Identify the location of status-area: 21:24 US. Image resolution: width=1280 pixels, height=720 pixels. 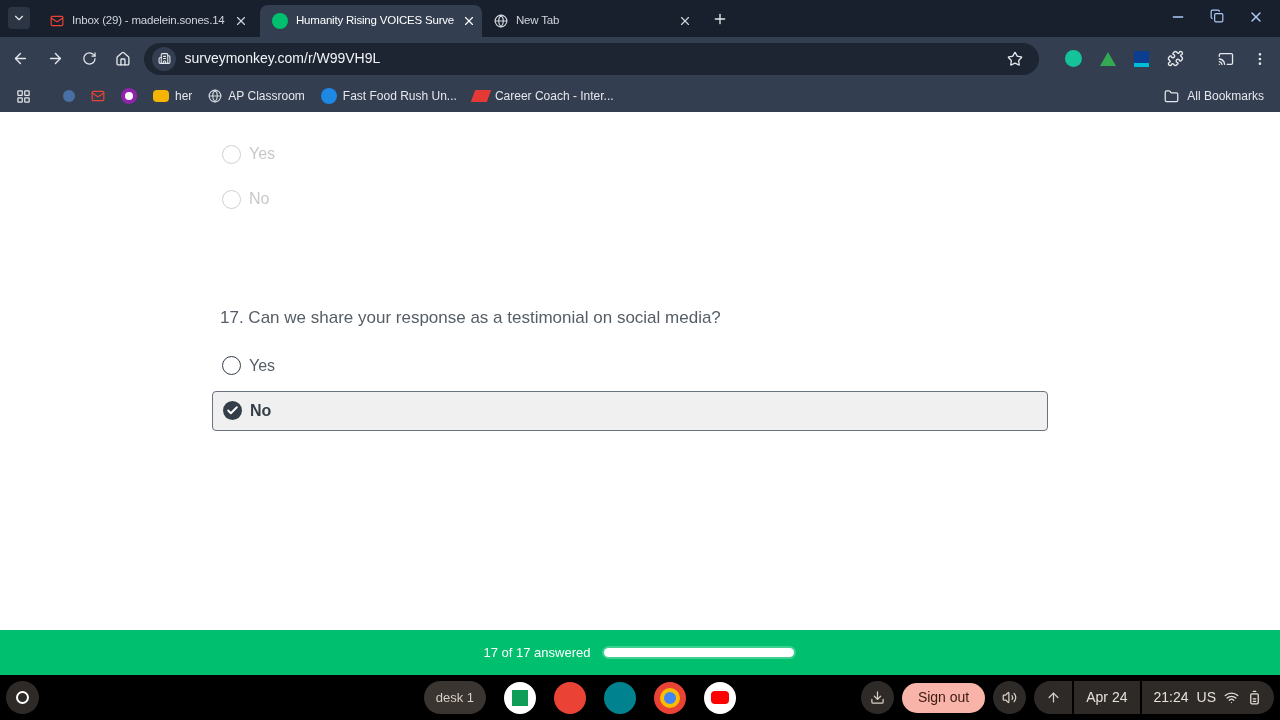
(1207, 697).